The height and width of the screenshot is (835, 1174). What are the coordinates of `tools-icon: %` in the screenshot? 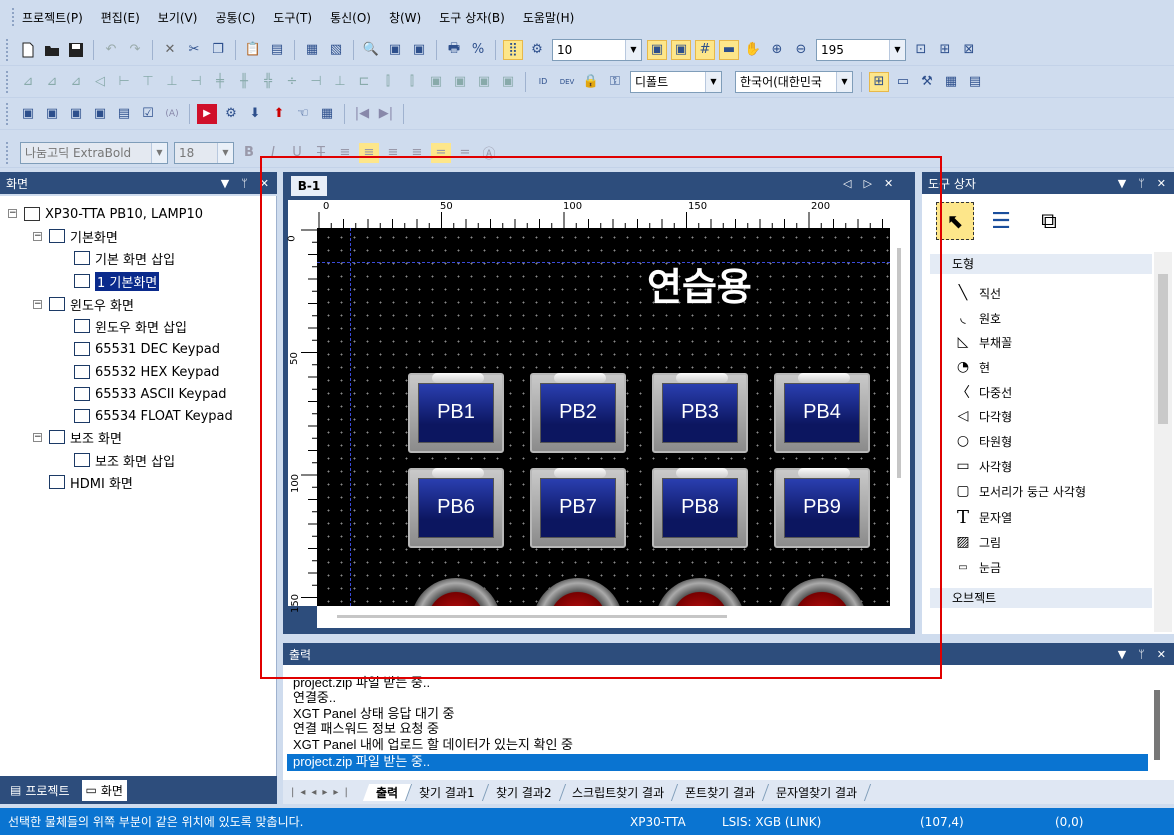 It's located at (478, 50).